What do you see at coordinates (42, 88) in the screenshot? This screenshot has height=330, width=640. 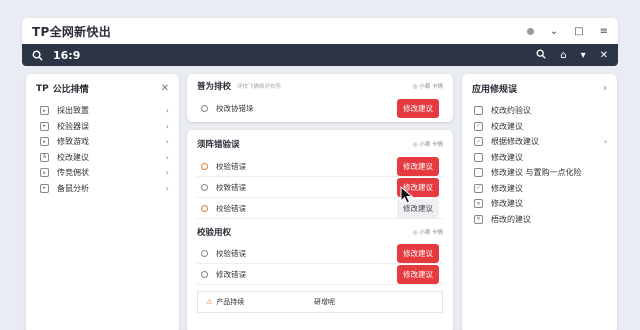 I see `tp-logo-icon: TP` at bounding box center [42, 88].